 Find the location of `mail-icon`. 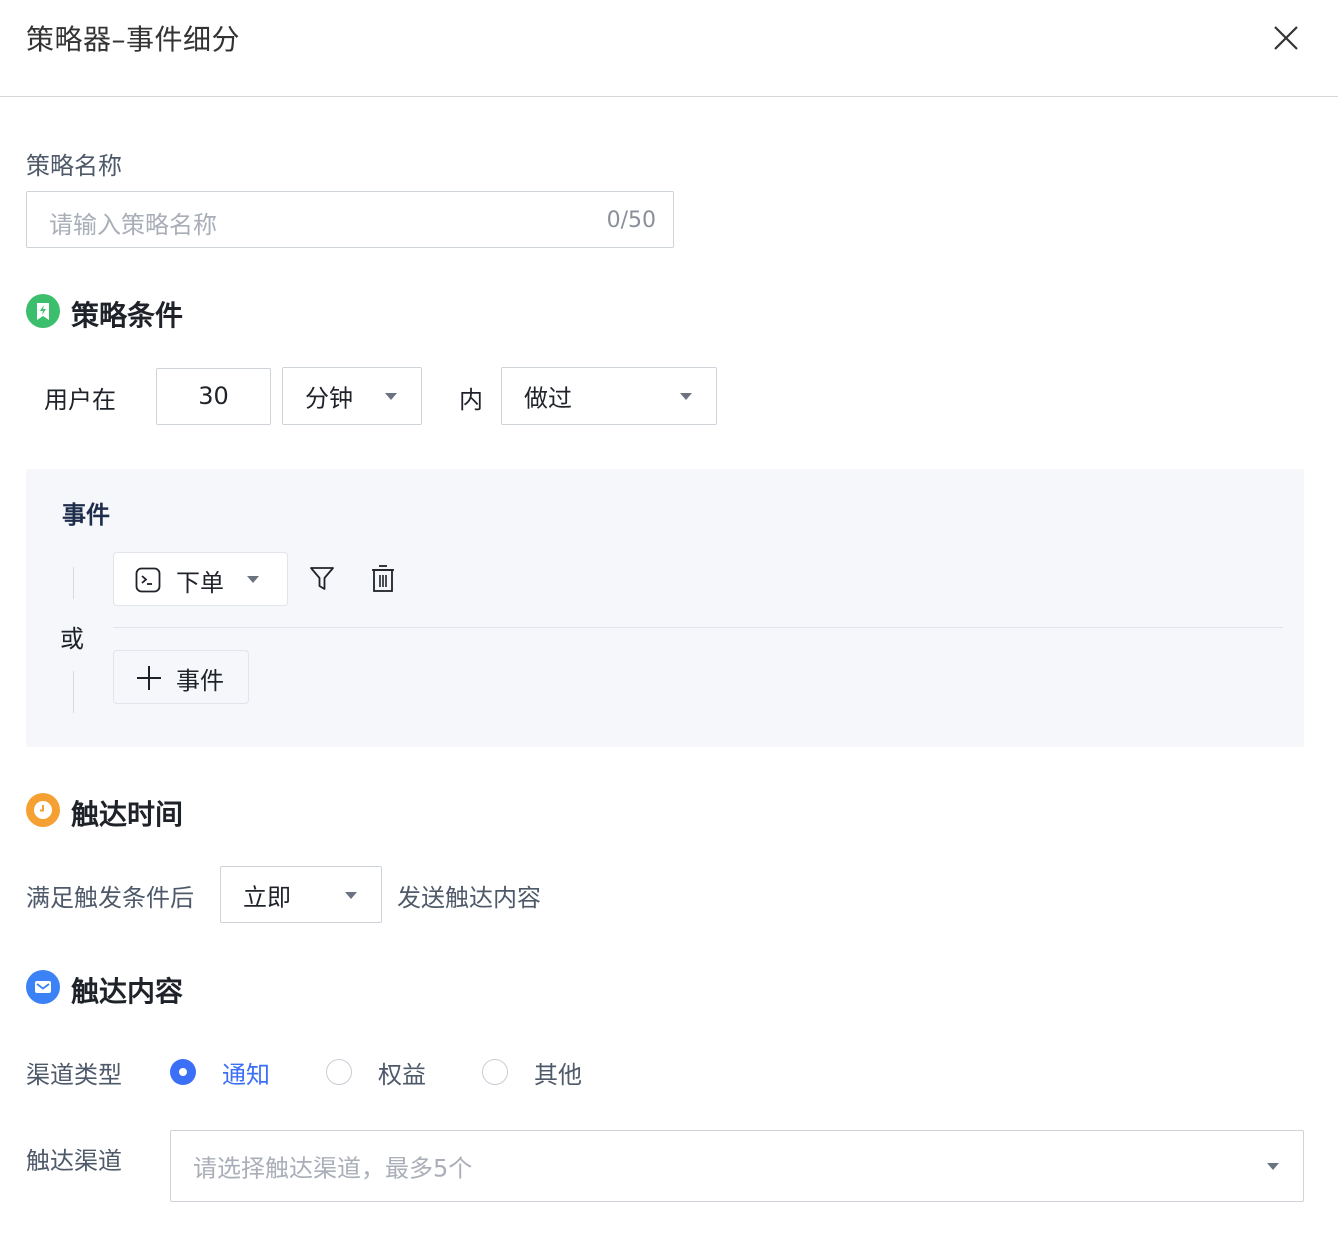

mail-icon is located at coordinates (43, 987).